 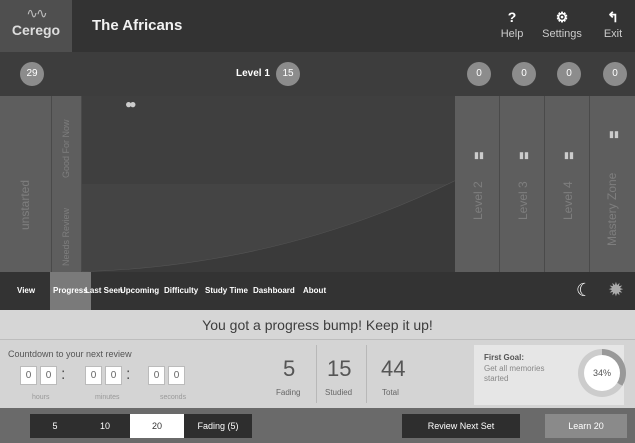 What do you see at coordinates (512, 34) in the screenshot?
I see `help-label: Help` at bounding box center [512, 34].